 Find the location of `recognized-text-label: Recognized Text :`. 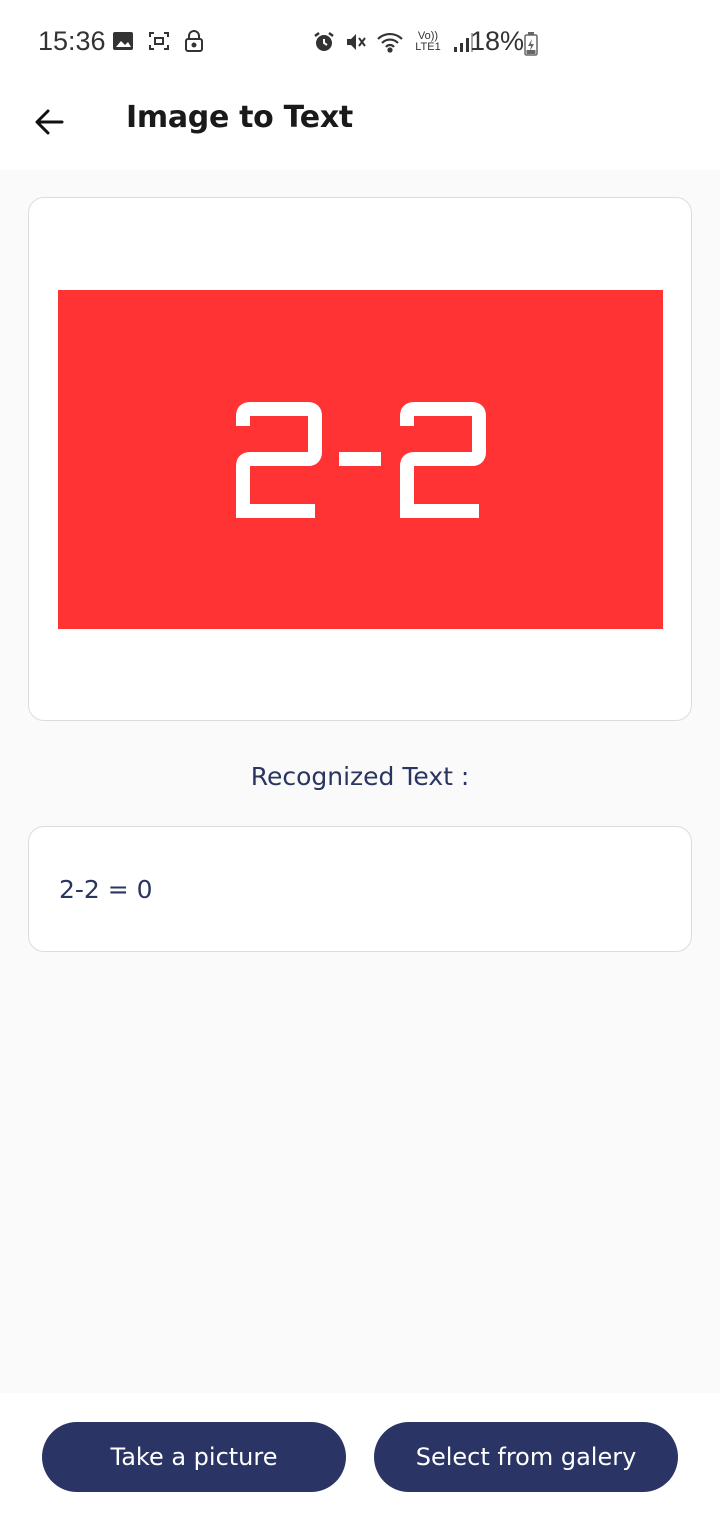

recognized-text-label: Recognized Text : is located at coordinates (360, 776).